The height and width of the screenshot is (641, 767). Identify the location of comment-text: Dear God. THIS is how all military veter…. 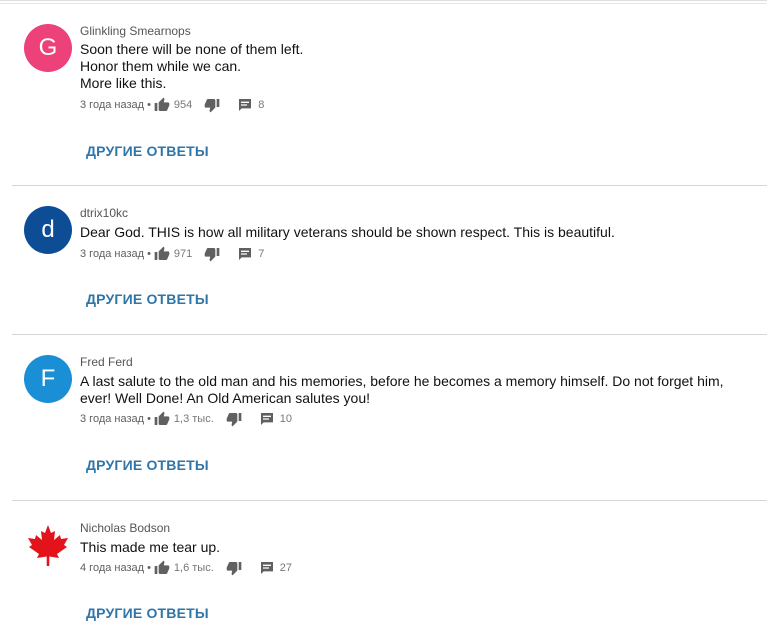
(410, 232).